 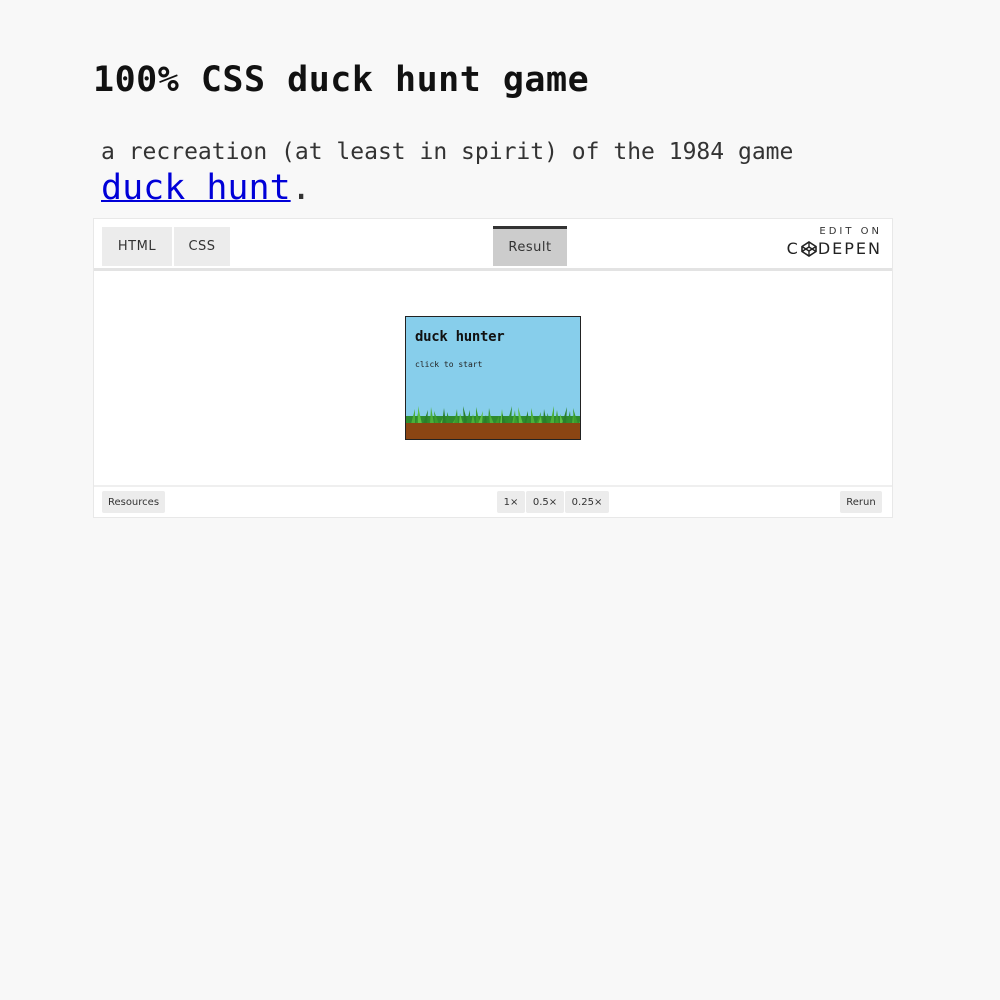 I want to click on game-start-prompt: click to start, so click(x=449, y=364).